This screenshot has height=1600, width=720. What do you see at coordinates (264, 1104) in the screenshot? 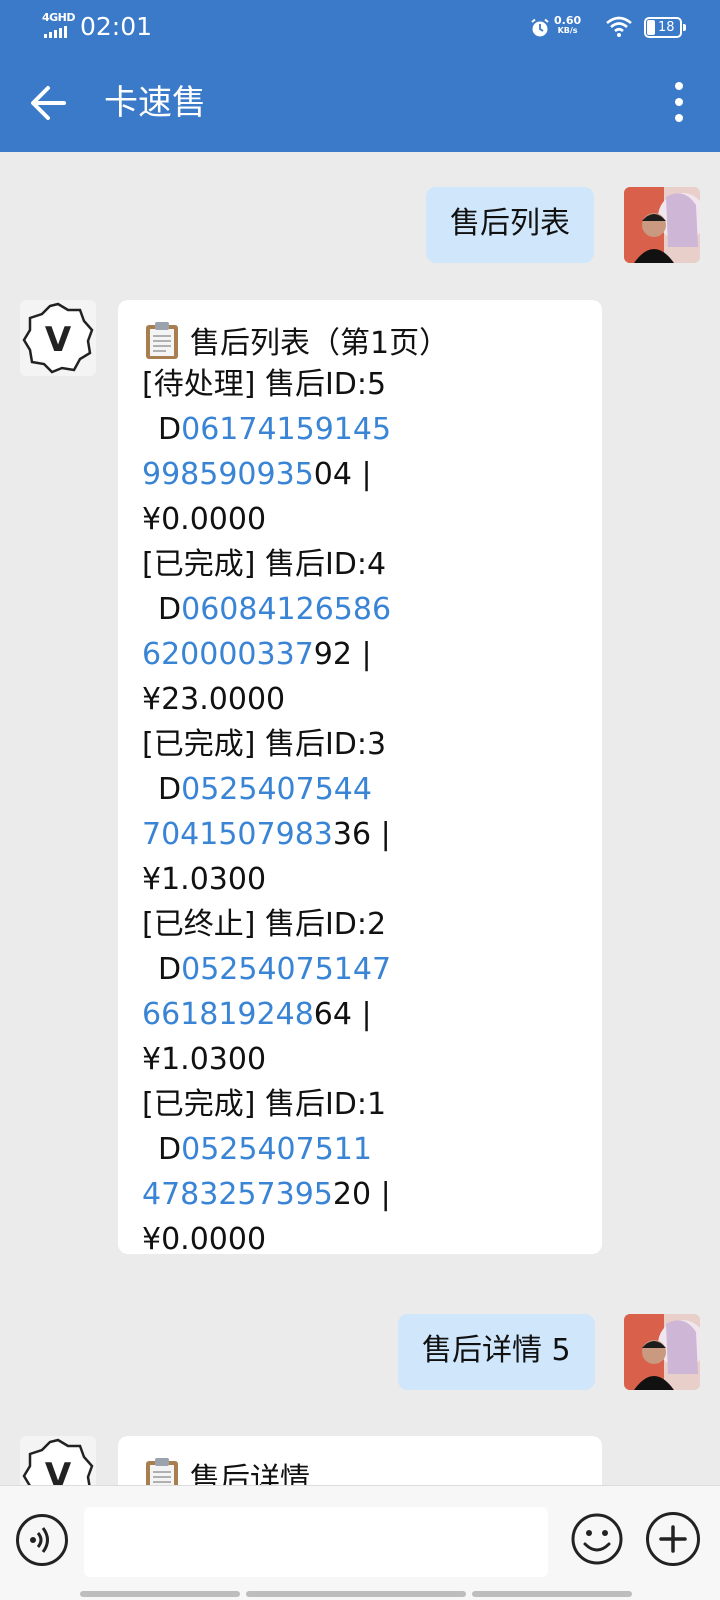
I see `entry-status-line: [已完成] 售后ID:1` at bounding box center [264, 1104].